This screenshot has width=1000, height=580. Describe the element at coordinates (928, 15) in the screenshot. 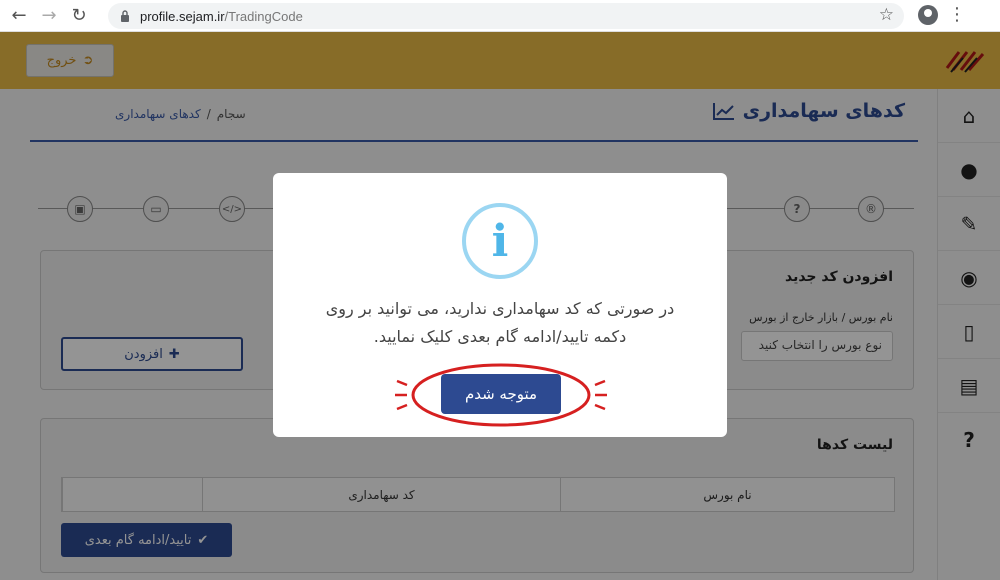

I see `profile-icon` at that location.